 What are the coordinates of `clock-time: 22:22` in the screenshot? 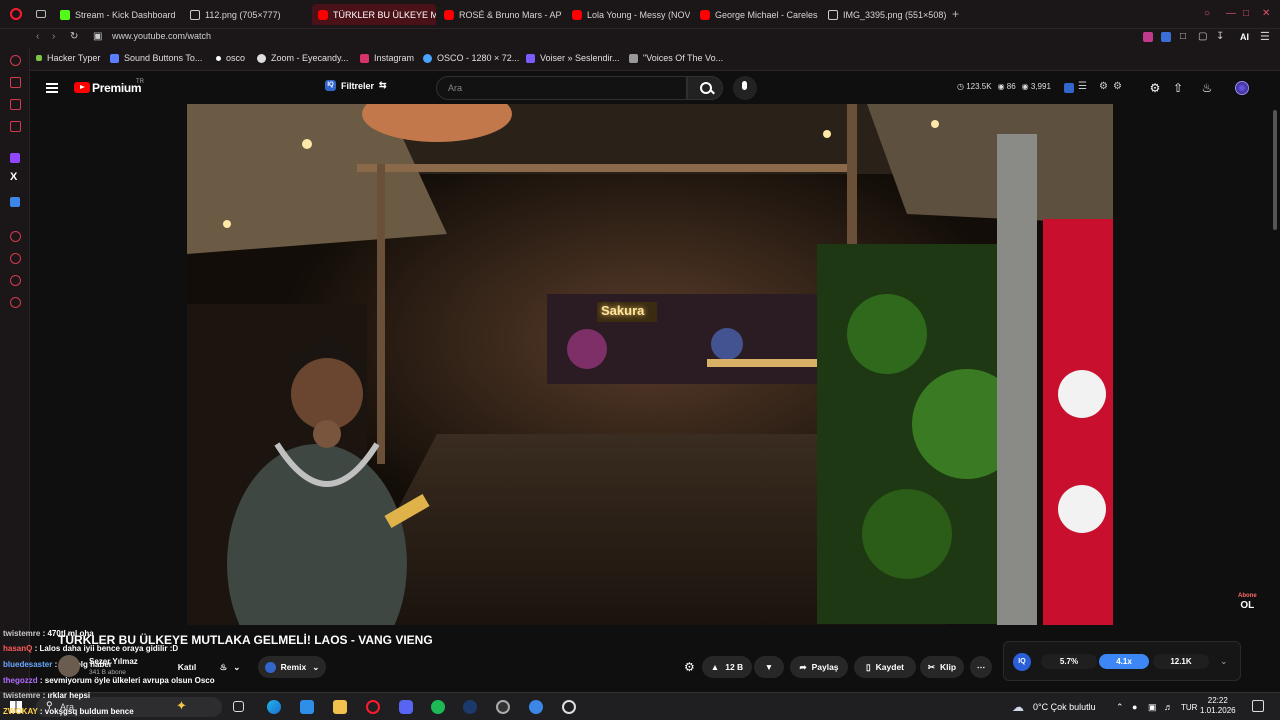 It's located at (1217, 700).